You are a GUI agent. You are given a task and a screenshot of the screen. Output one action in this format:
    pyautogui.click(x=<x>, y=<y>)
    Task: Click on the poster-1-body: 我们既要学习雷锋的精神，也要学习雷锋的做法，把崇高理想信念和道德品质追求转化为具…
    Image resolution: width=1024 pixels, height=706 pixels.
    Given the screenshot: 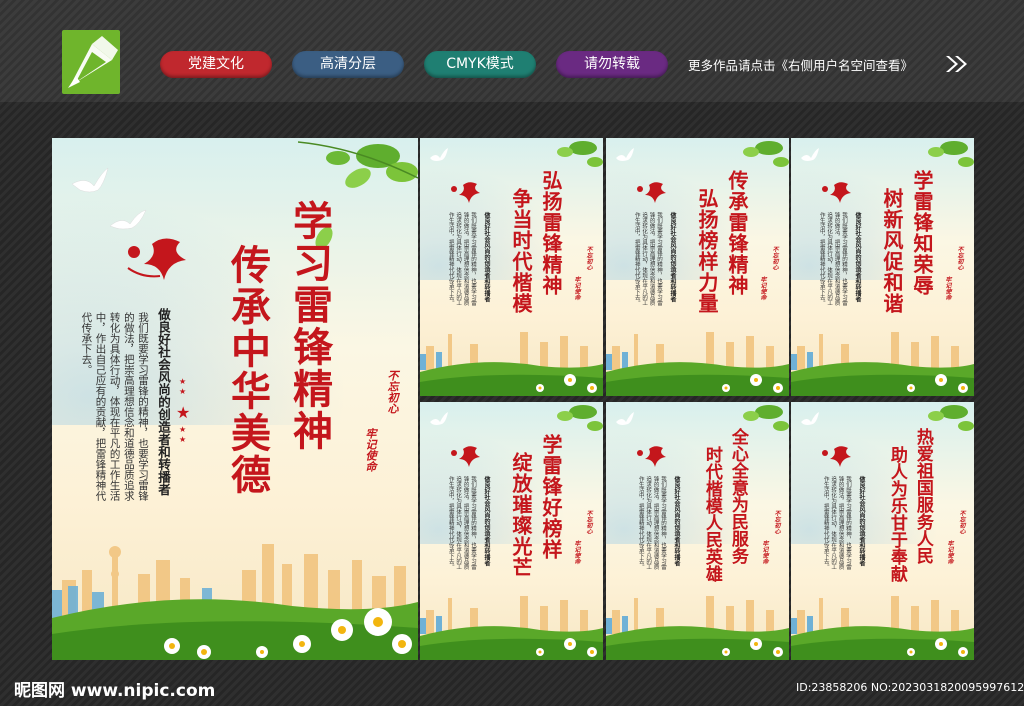 What is the action you would take?
    pyautogui.click(x=461, y=259)
    